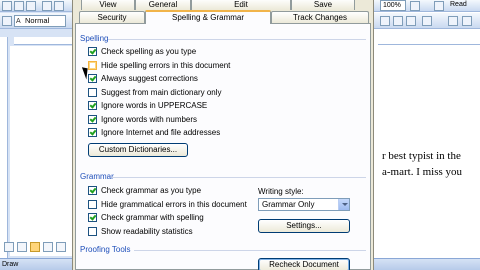 The height and width of the screenshot is (270, 480). What do you see at coordinates (146, 217) in the screenshot?
I see `grammar-with-spelling-option: Check grammar with spelling` at bounding box center [146, 217].